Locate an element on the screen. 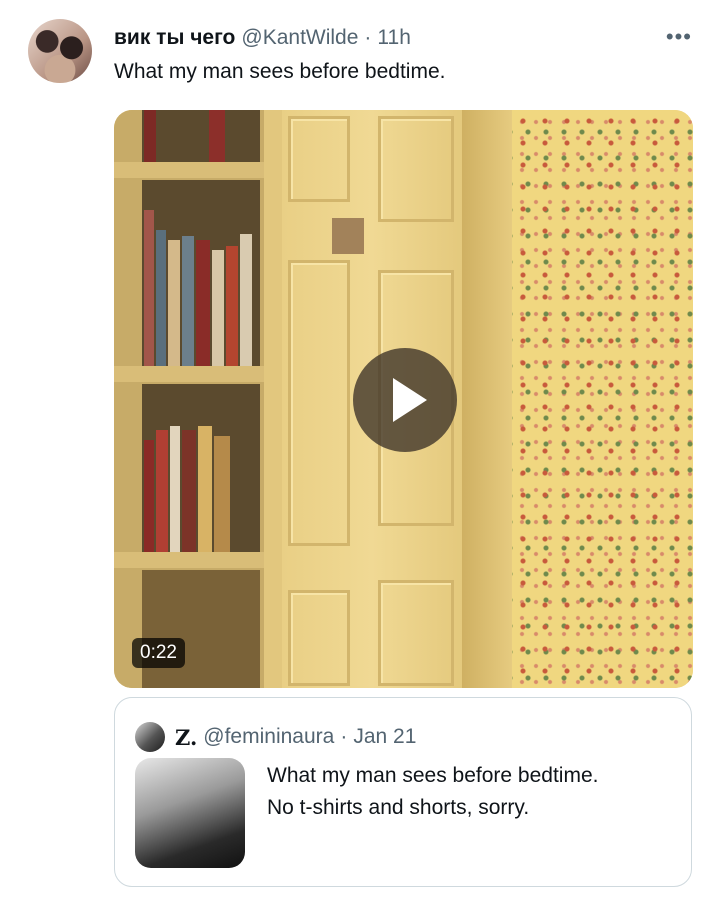 The width and height of the screenshot is (720, 901). display-name: вик ты чего is located at coordinates (174, 38).